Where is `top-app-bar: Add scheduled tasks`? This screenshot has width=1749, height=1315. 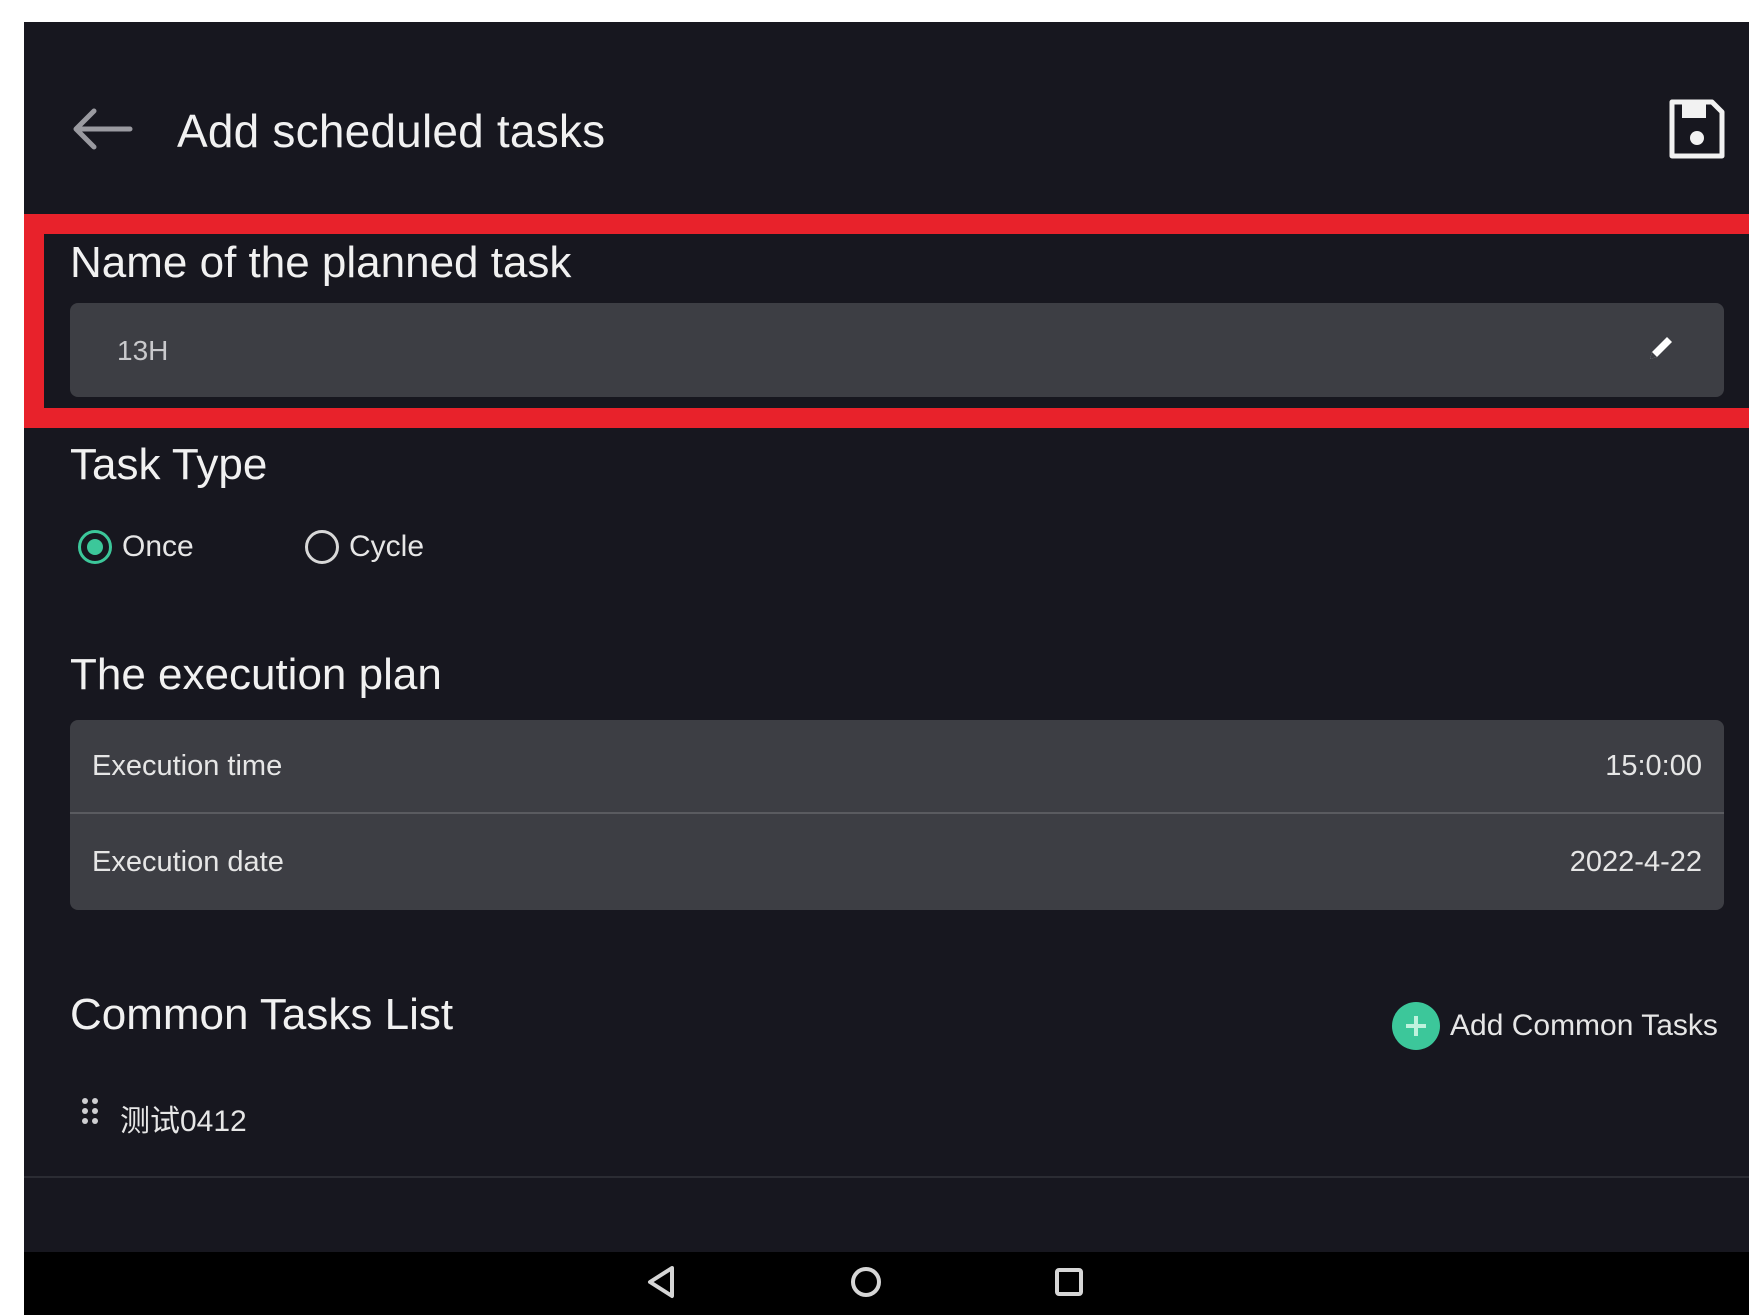 top-app-bar: Add scheduled tasks is located at coordinates (886, 117).